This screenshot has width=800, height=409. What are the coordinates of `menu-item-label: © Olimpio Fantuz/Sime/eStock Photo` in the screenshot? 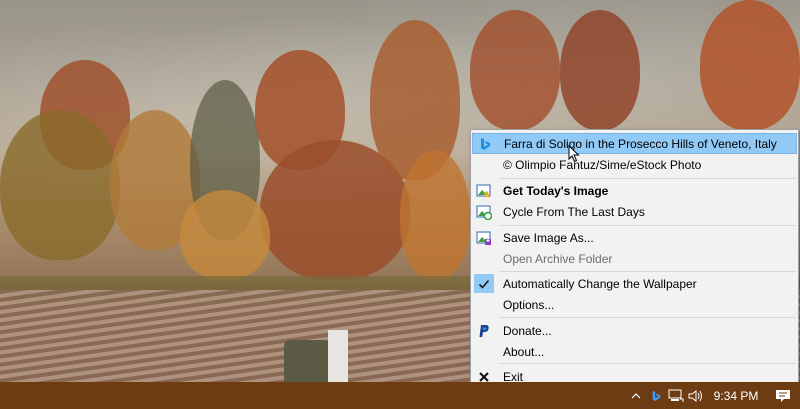 It's located at (602, 164).